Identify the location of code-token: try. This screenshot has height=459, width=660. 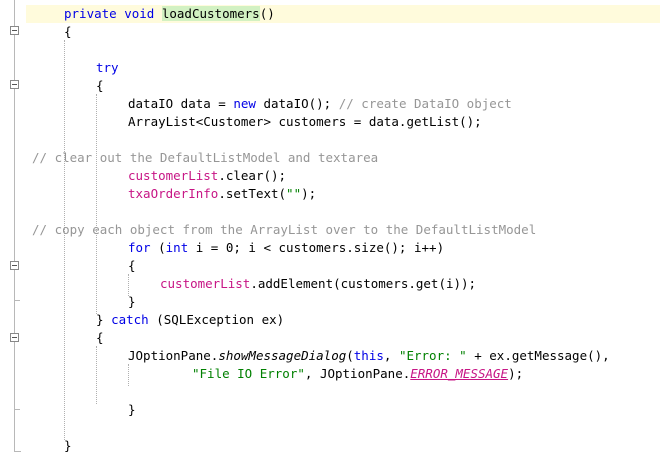
(107, 67).